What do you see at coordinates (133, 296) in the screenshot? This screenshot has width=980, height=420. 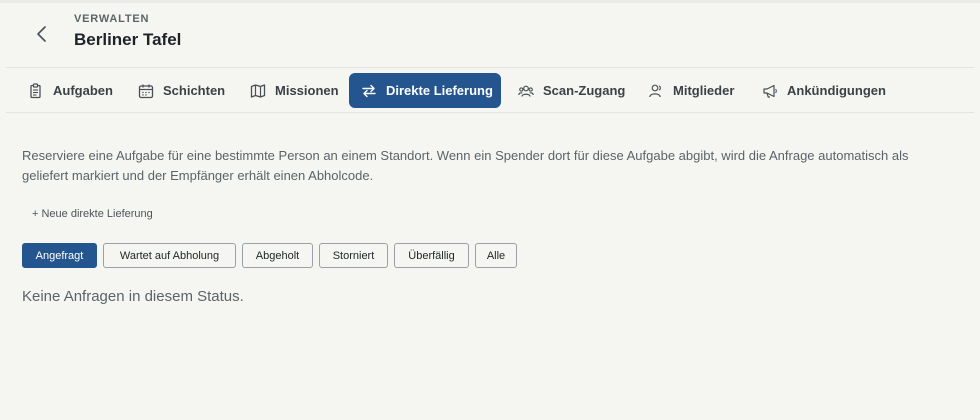 I see `empty-state-message: Keine Anfragen in diesem Status.` at bounding box center [133, 296].